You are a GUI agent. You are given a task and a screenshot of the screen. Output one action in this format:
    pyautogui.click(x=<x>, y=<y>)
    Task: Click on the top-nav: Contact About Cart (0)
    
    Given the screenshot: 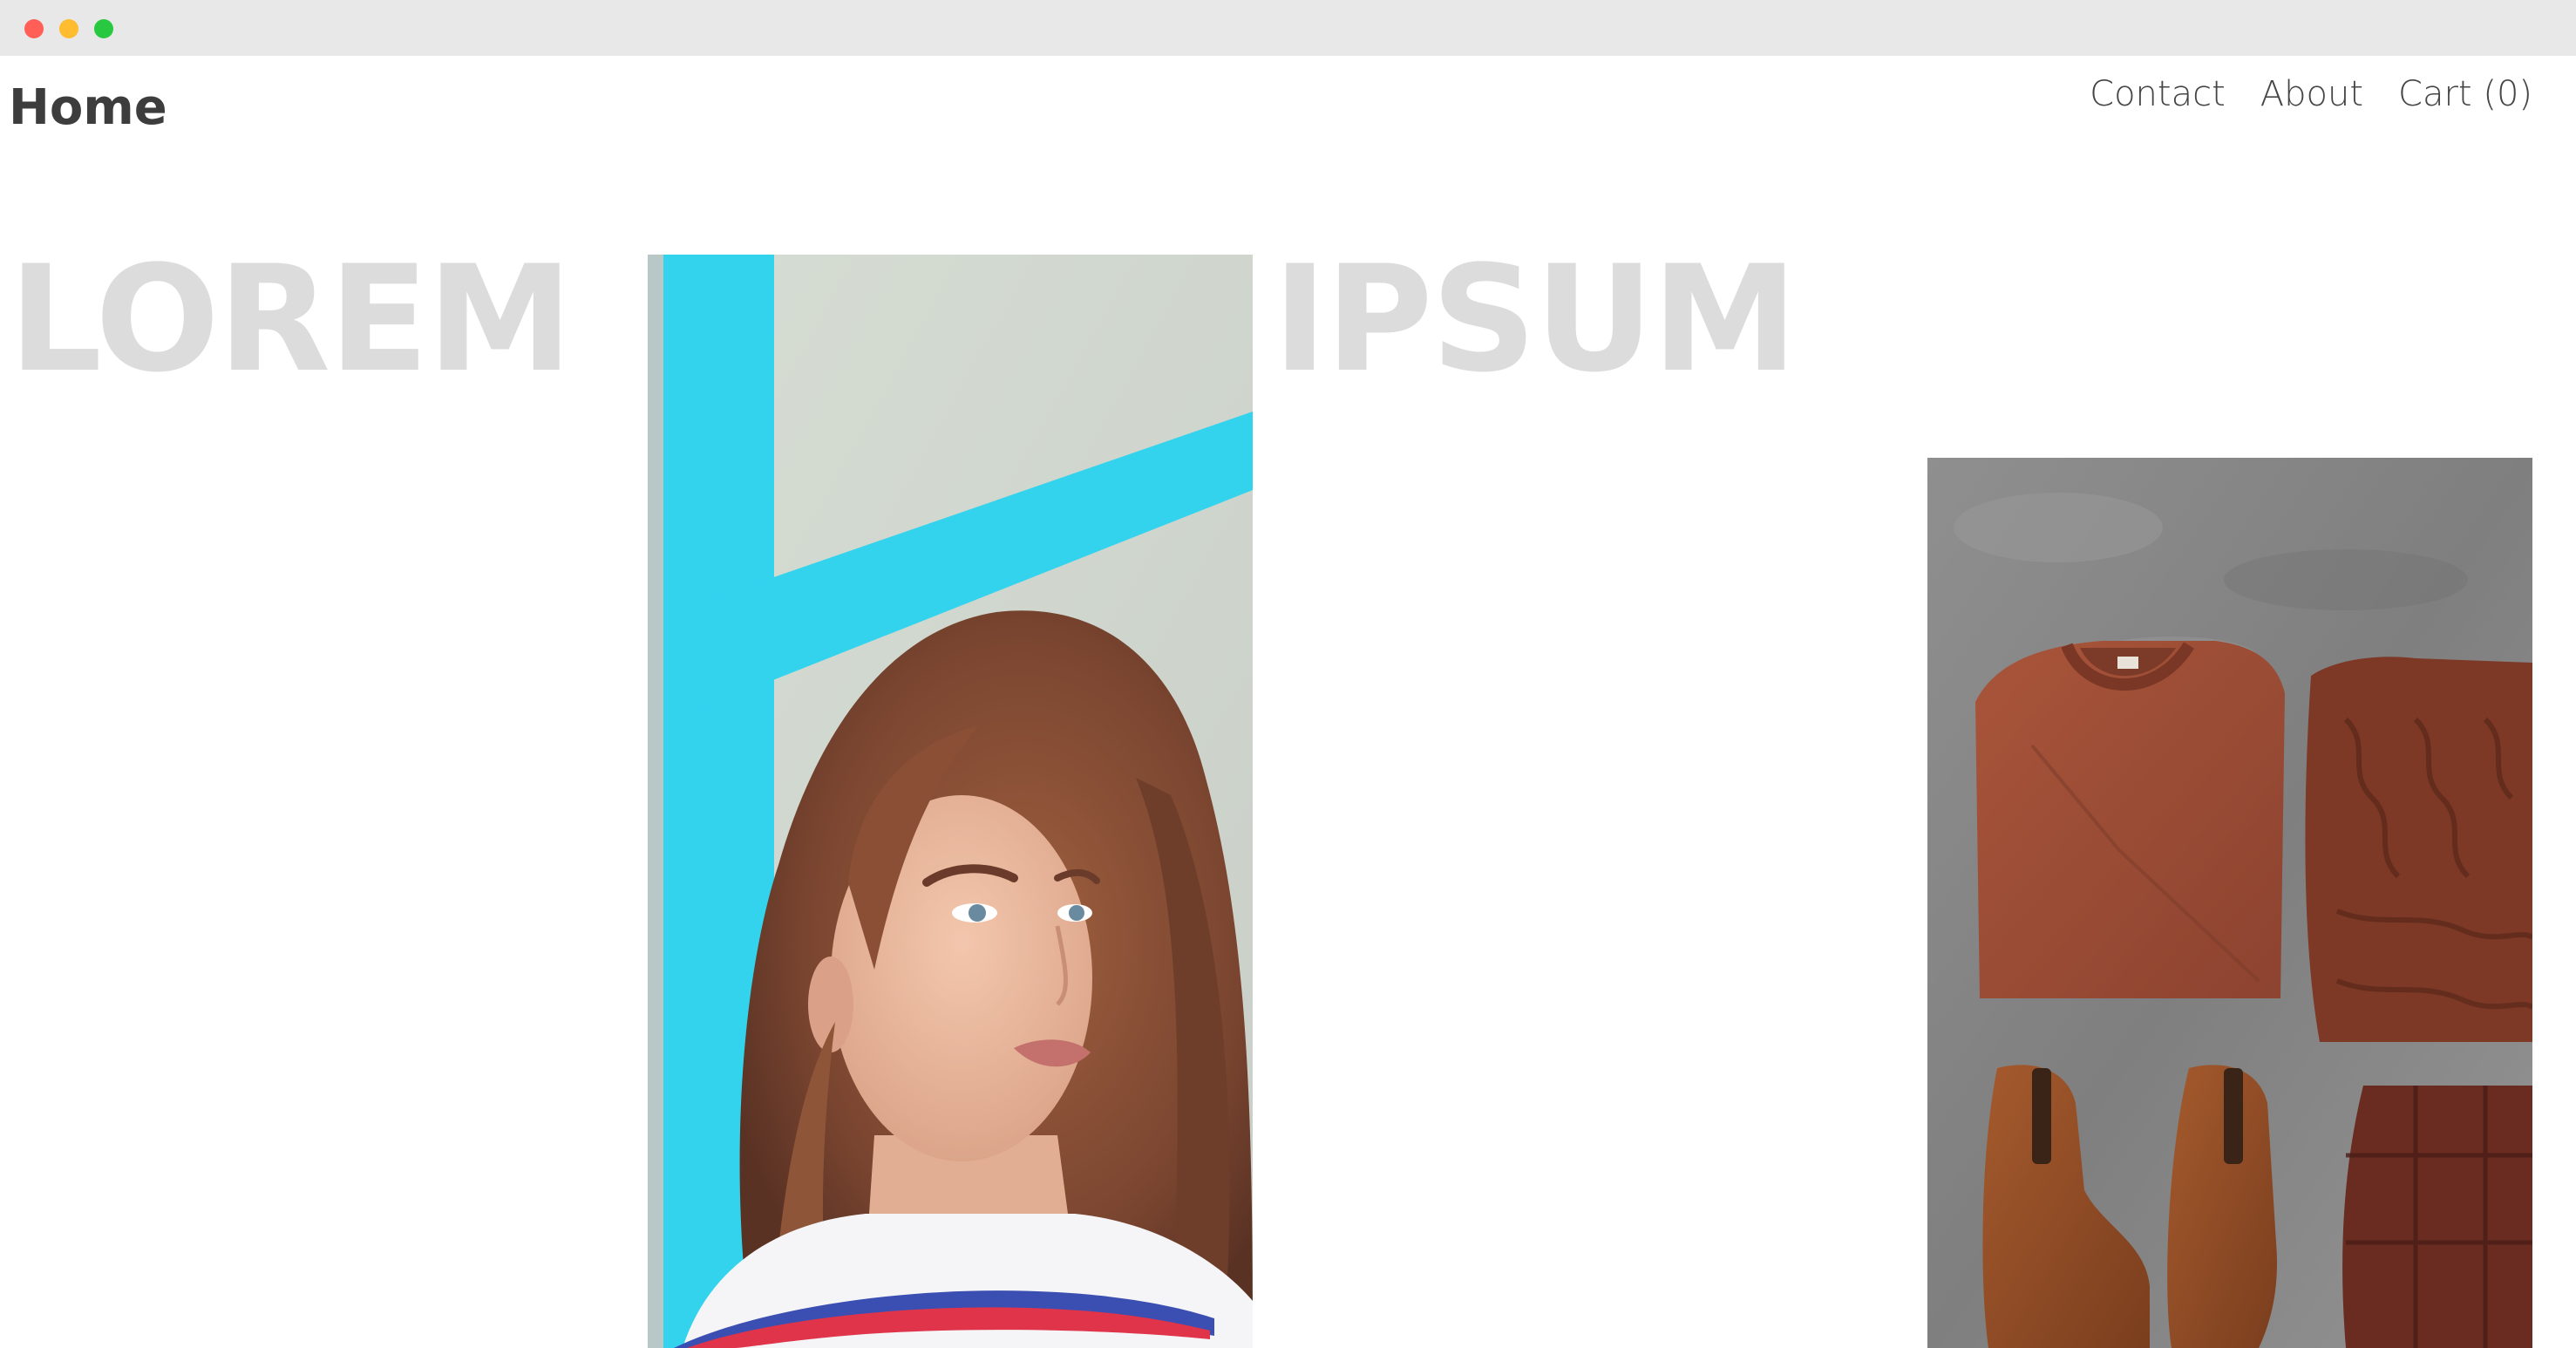 What is the action you would take?
    pyautogui.click(x=2311, y=94)
    